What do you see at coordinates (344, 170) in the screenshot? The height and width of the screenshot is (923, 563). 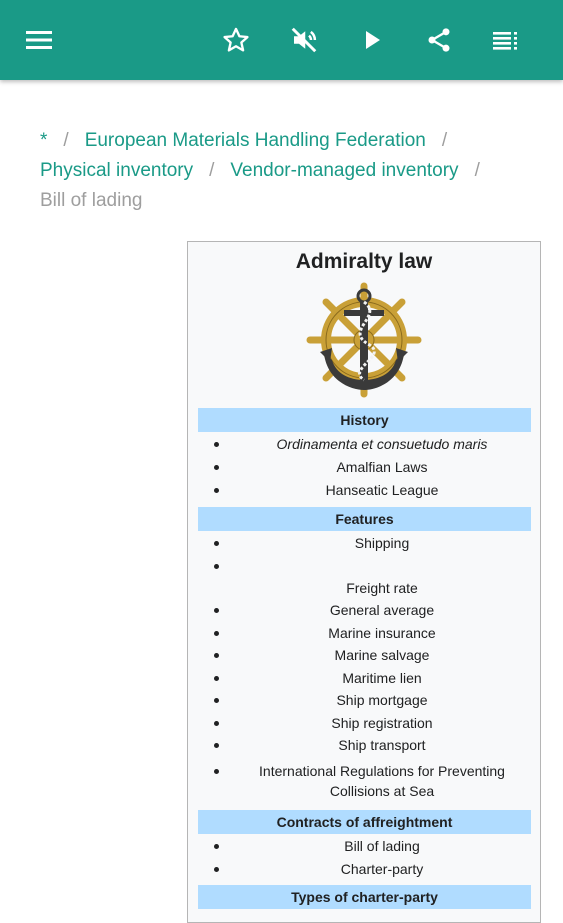 I see `breadcrumb-link: Vendor-managed inventory` at bounding box center [344, 170].